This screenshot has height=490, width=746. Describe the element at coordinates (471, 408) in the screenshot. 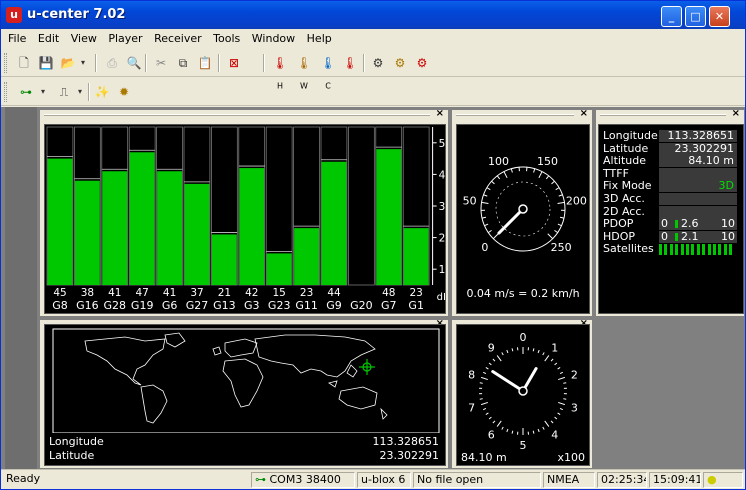

I see `alt-tick-label: 7` at that location.